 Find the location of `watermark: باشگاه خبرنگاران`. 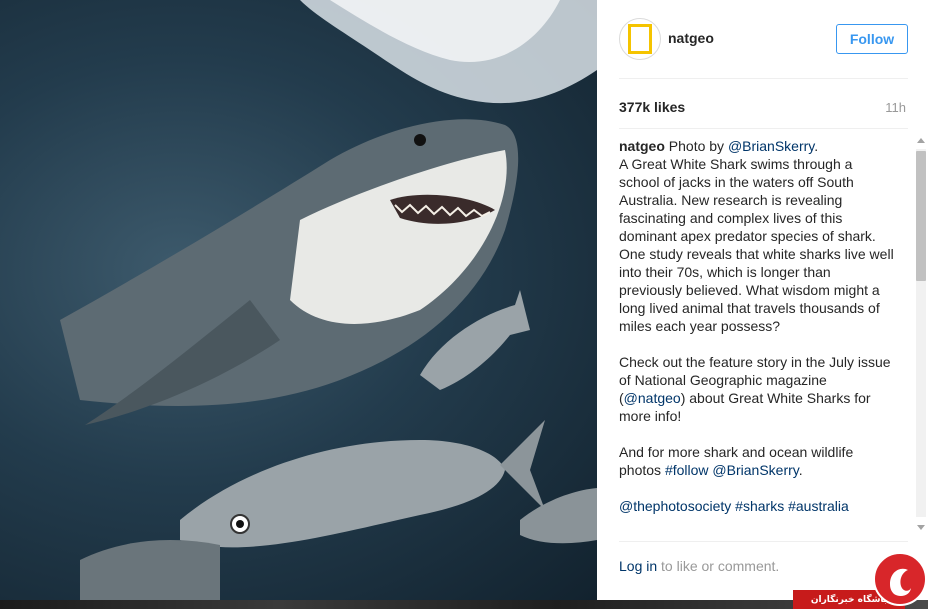

watermark: باشگاه خبرنگاران is located at coordinates (860, 580).